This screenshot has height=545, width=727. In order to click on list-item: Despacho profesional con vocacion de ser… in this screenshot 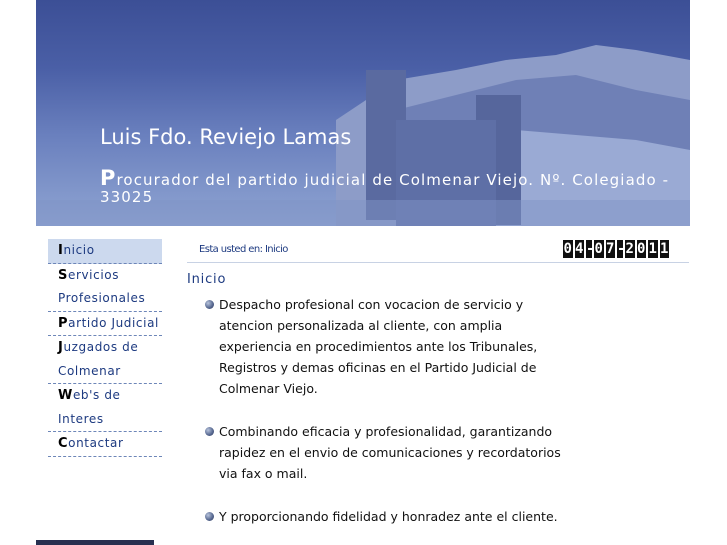, I will do `click(390, 346)`.